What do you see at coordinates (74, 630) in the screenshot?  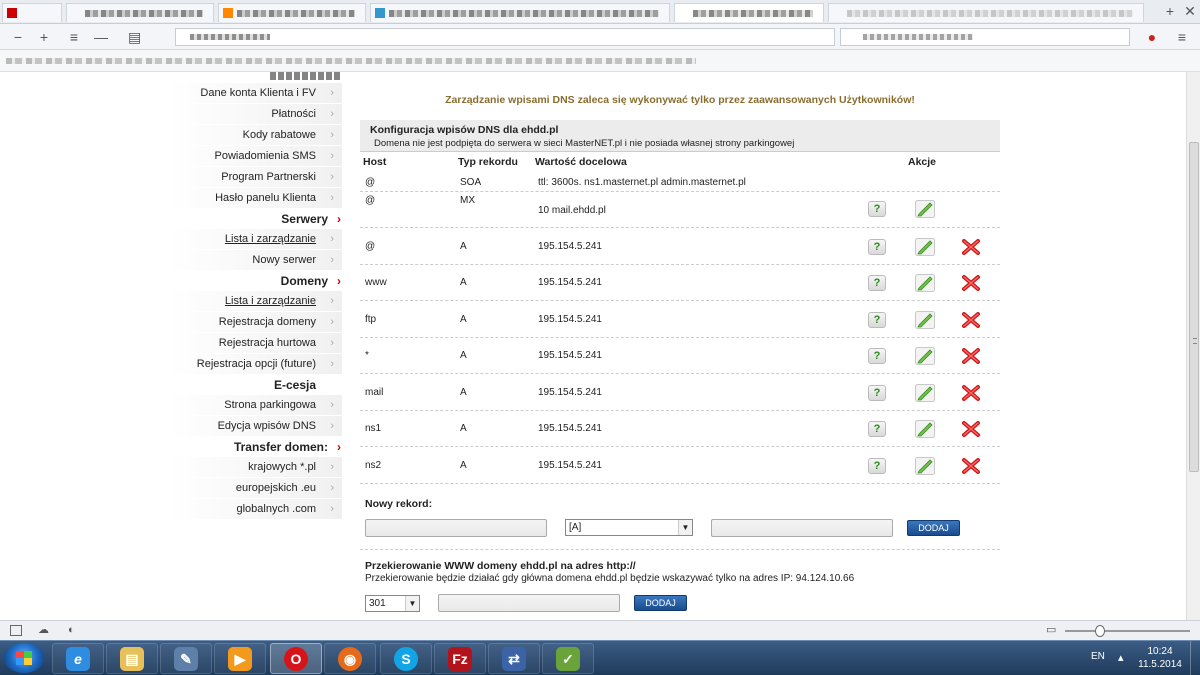 I see `speed-dial-icon: ◐` at bounding box center [74, 630].